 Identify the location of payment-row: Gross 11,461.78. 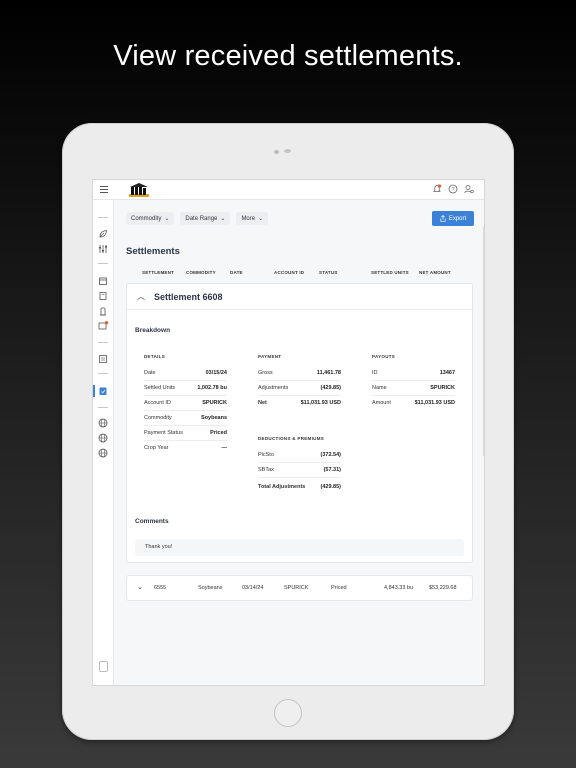
(299, 373).